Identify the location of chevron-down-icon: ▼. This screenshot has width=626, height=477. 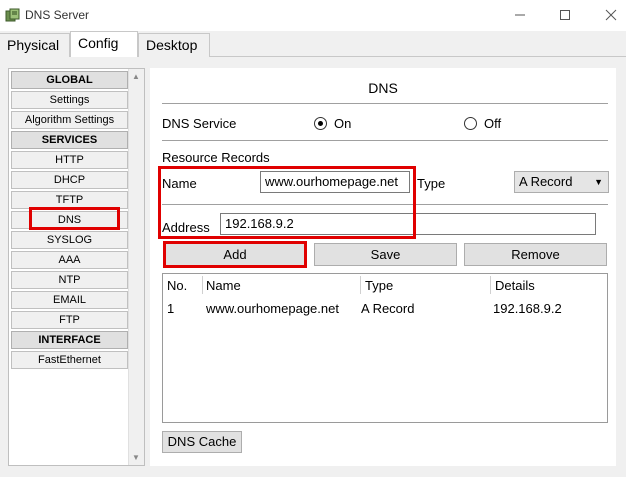
(598, 182).